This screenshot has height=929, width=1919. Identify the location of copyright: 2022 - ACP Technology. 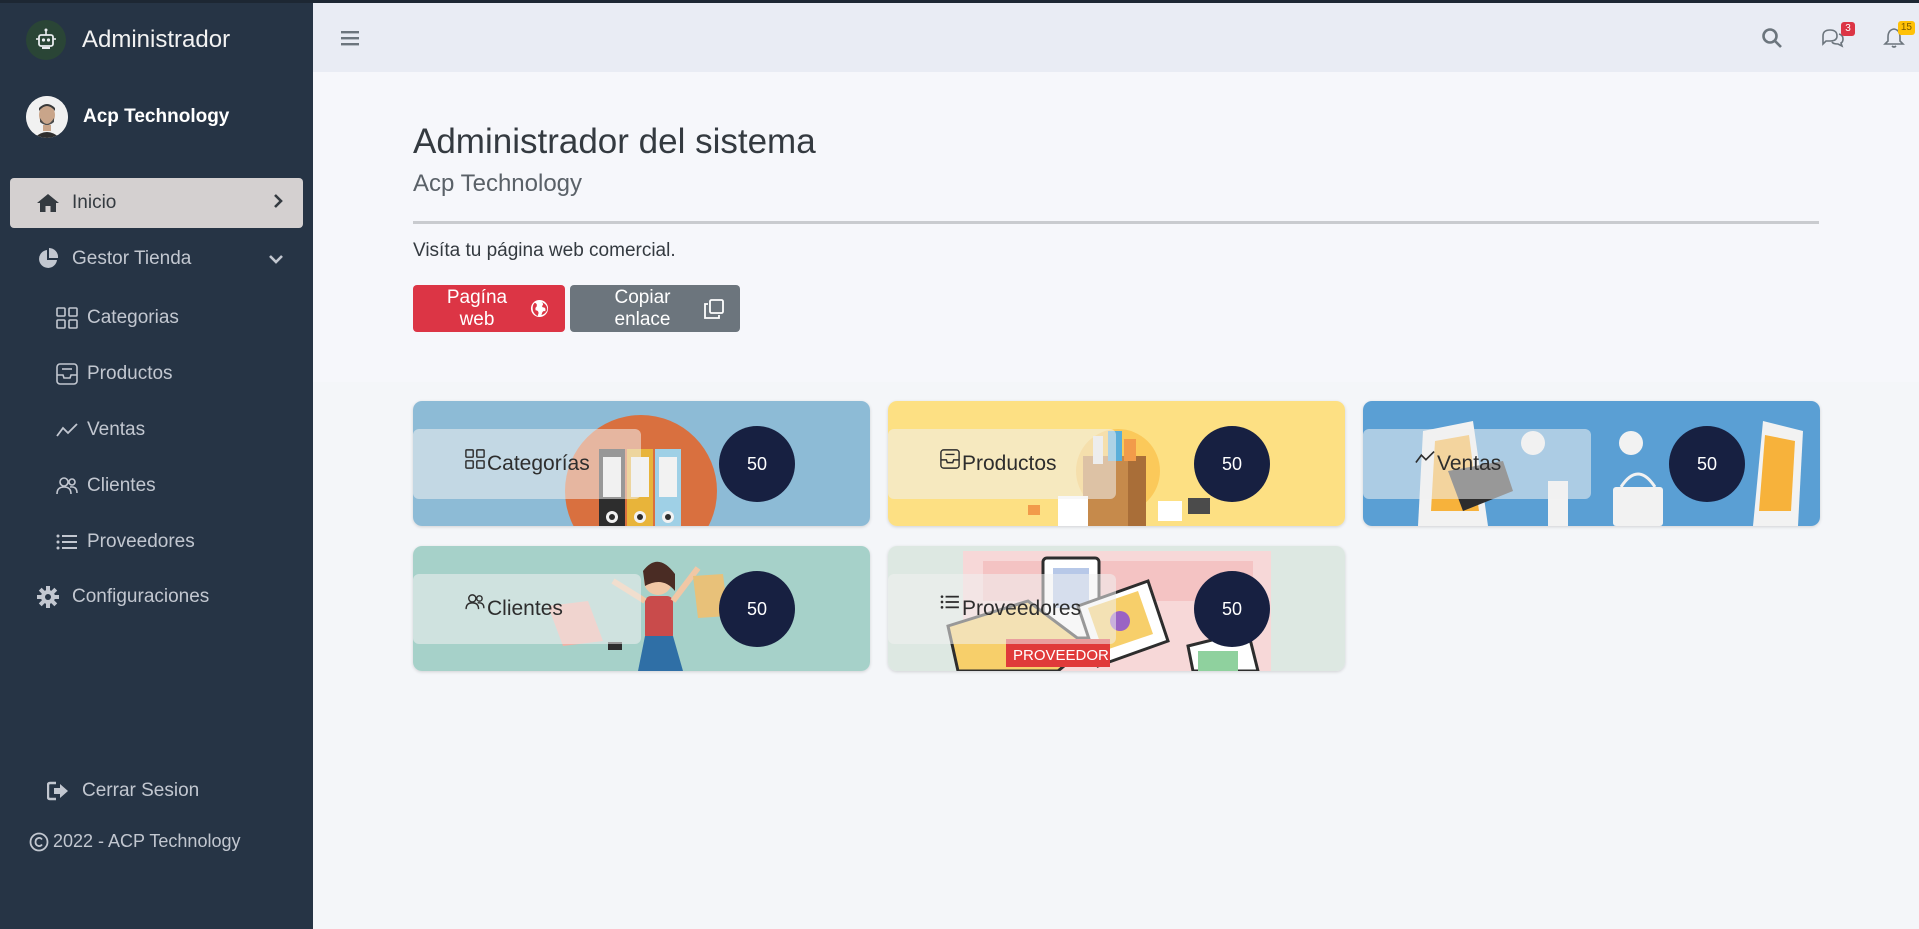
(134, 841).